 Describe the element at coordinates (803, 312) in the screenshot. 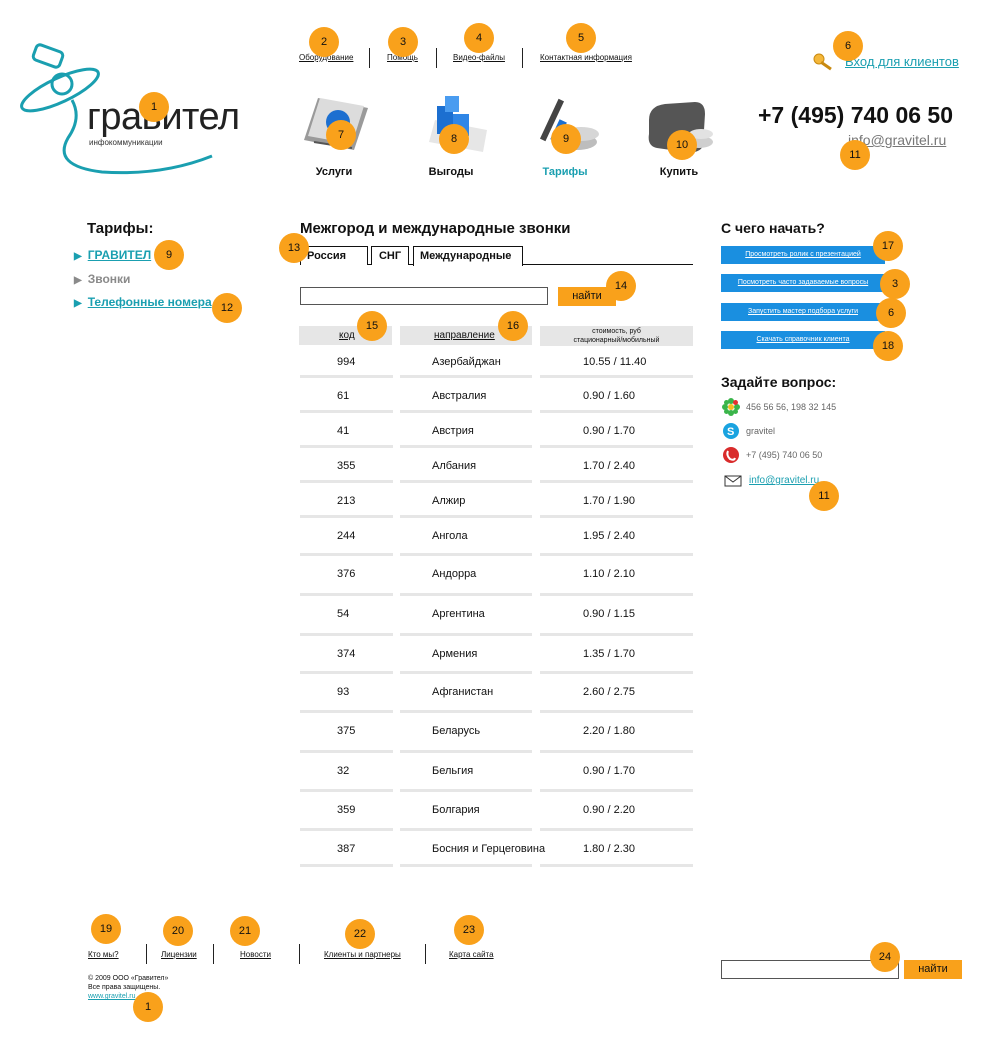

I see `service-wizard-button: Запустить мастер подбора услуги` at that location.